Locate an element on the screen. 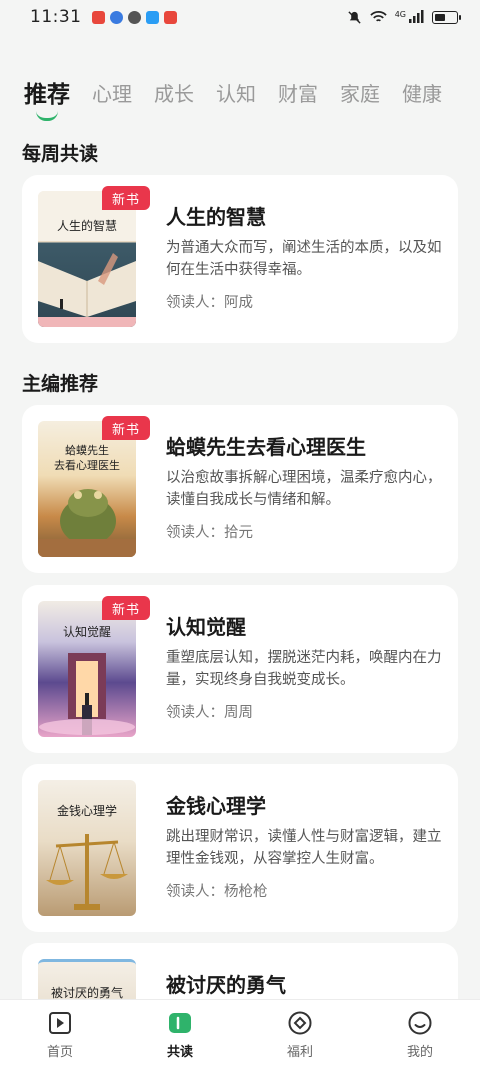  tab-family: 家庭 is located at coordinates (360, 92).